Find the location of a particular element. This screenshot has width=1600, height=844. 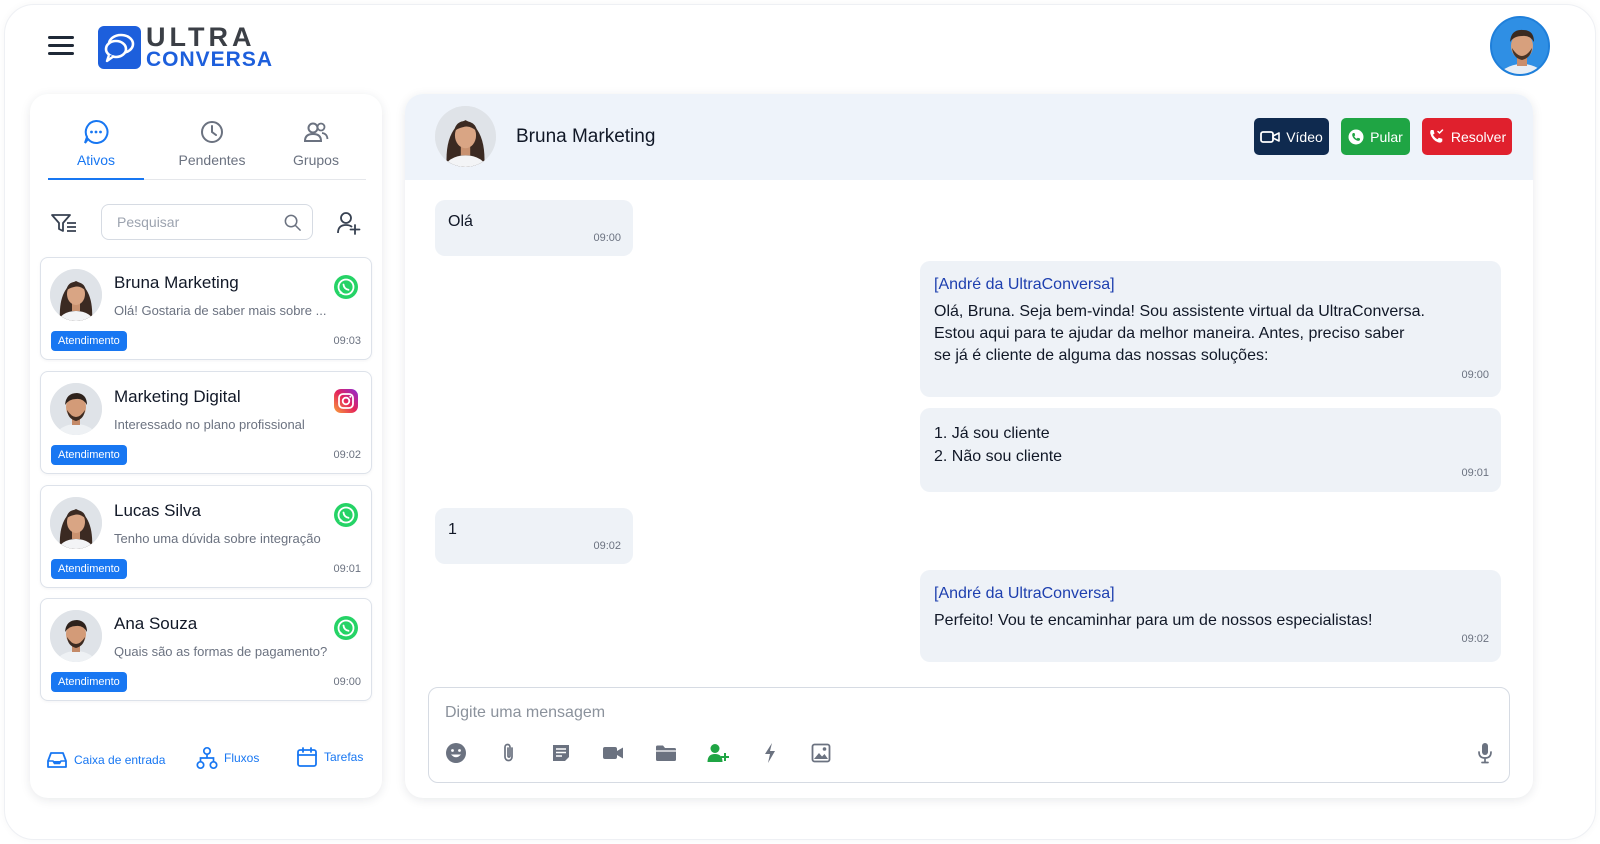

contact-name: Bruna Marketing is located at coordinates (586, 136).